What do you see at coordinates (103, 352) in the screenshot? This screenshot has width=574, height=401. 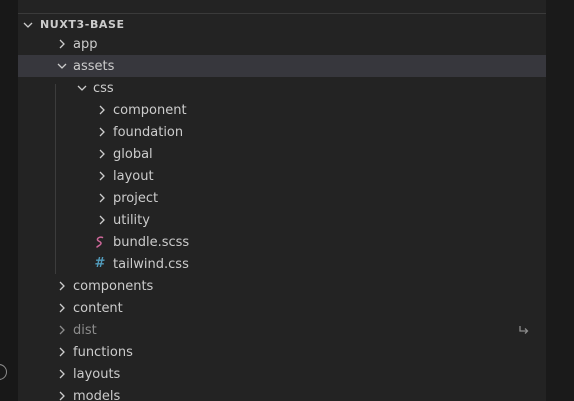 I see `tree-item-label: functions` at bounding box center [103, 352].